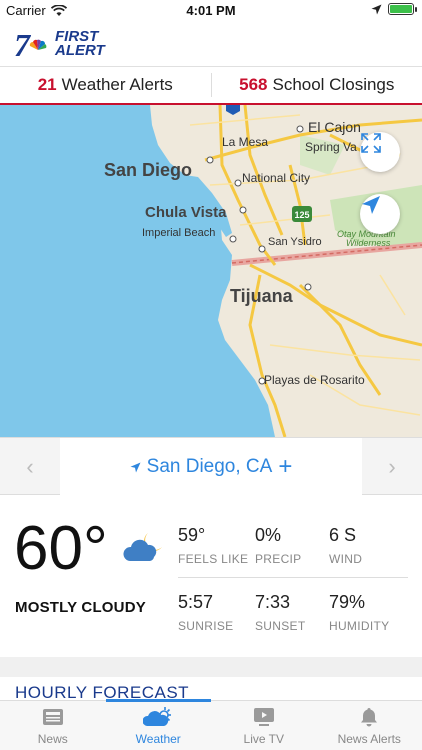 This screenshot has width=422, height=750. I want to click on precip-label: PRECIP, so click(278, 559).